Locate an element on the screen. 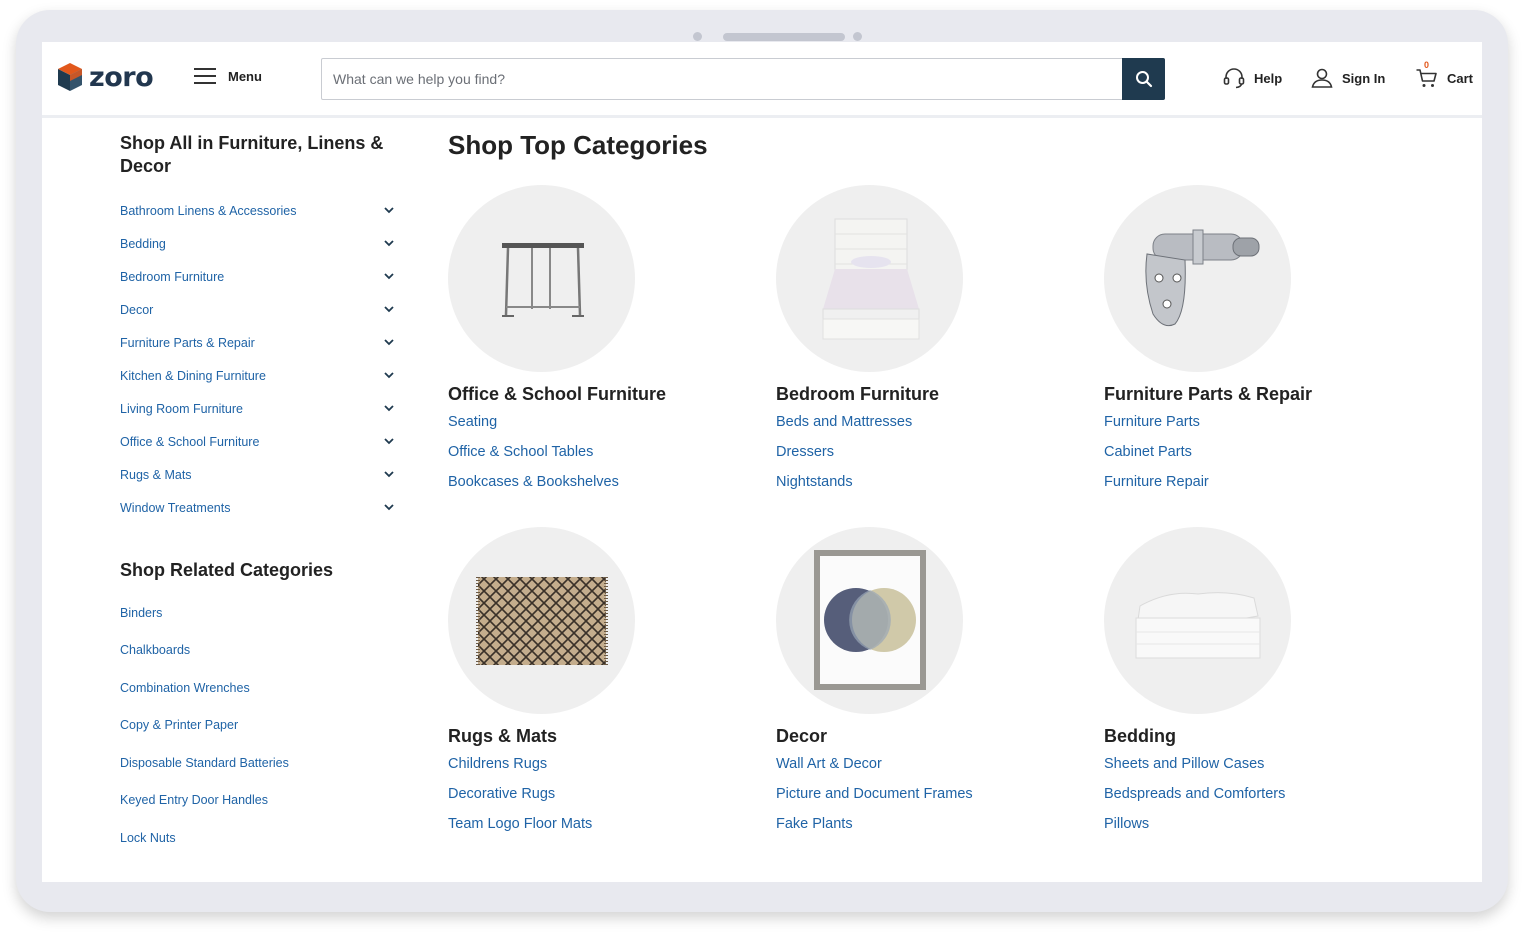 This screenshot has height=932, width=1524. sidebar-item-office-school: Office & School Furniture is located at coordinates (260, 441).